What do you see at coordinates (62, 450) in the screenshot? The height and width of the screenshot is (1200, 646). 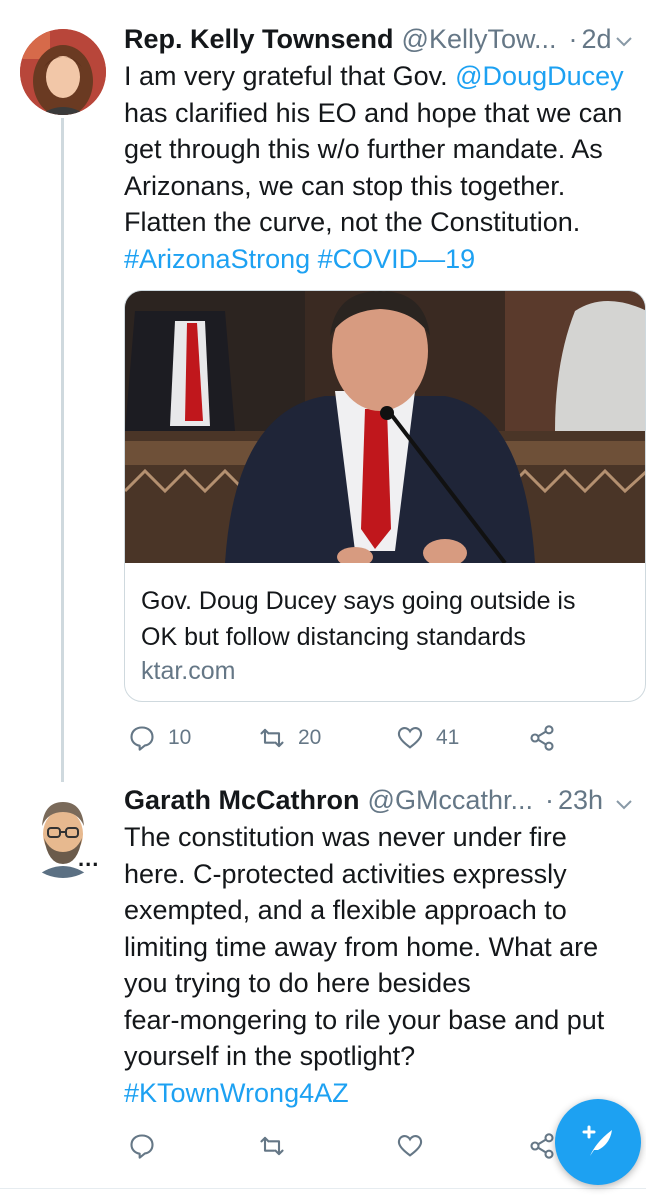 I see `thread-connector-line` at bounding box center [62, 450].